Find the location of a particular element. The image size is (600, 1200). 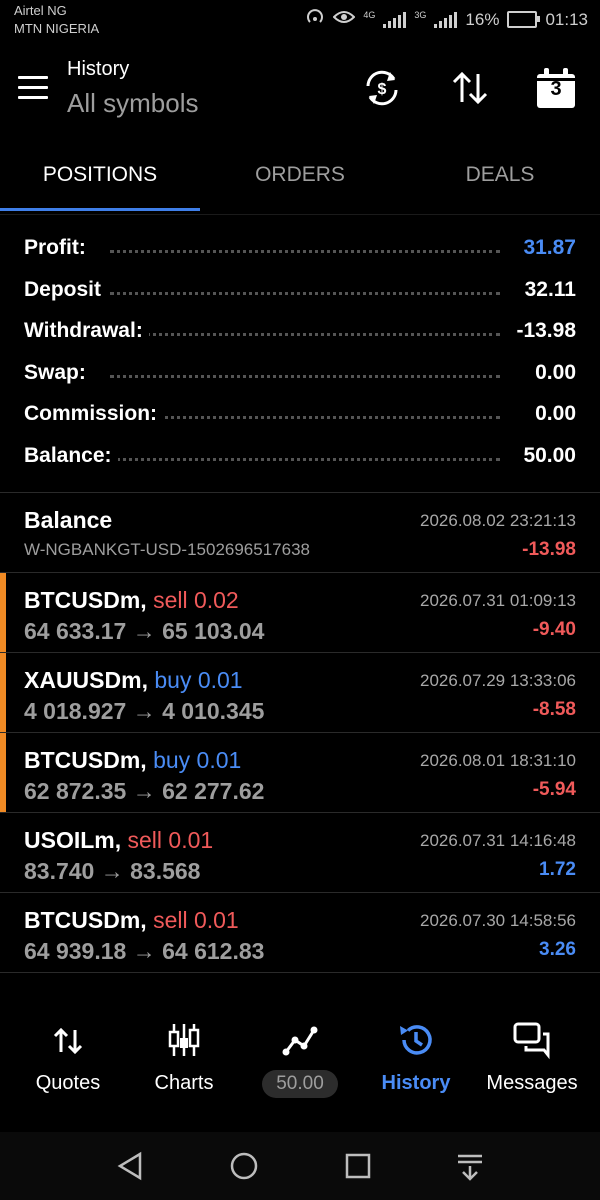

summary-label: Commission: is located at coordinates (94, 414).